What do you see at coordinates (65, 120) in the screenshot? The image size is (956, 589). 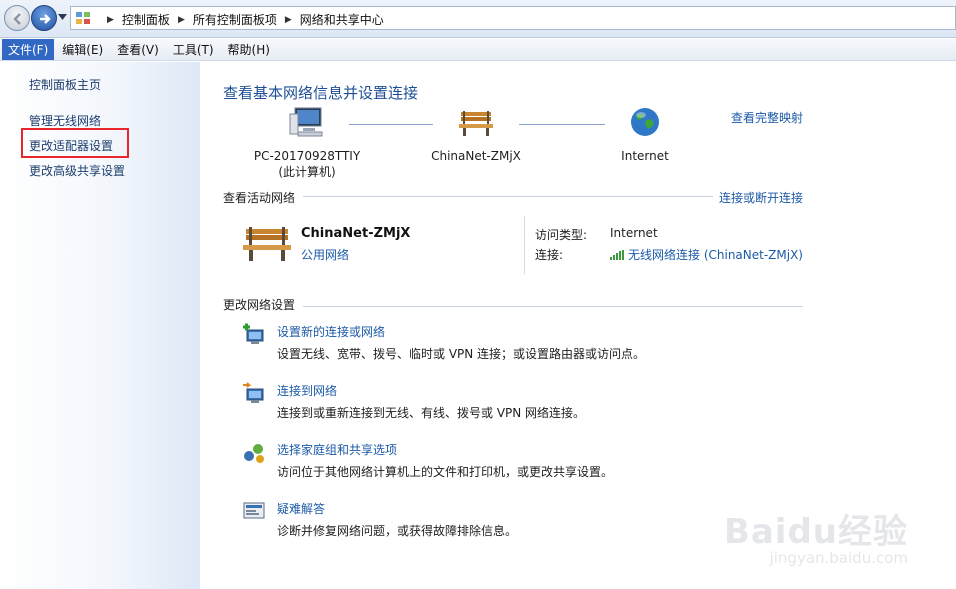 I see `sidebar-item-manage-wireless: 管理无线网络` at bounding box center [65, 120].